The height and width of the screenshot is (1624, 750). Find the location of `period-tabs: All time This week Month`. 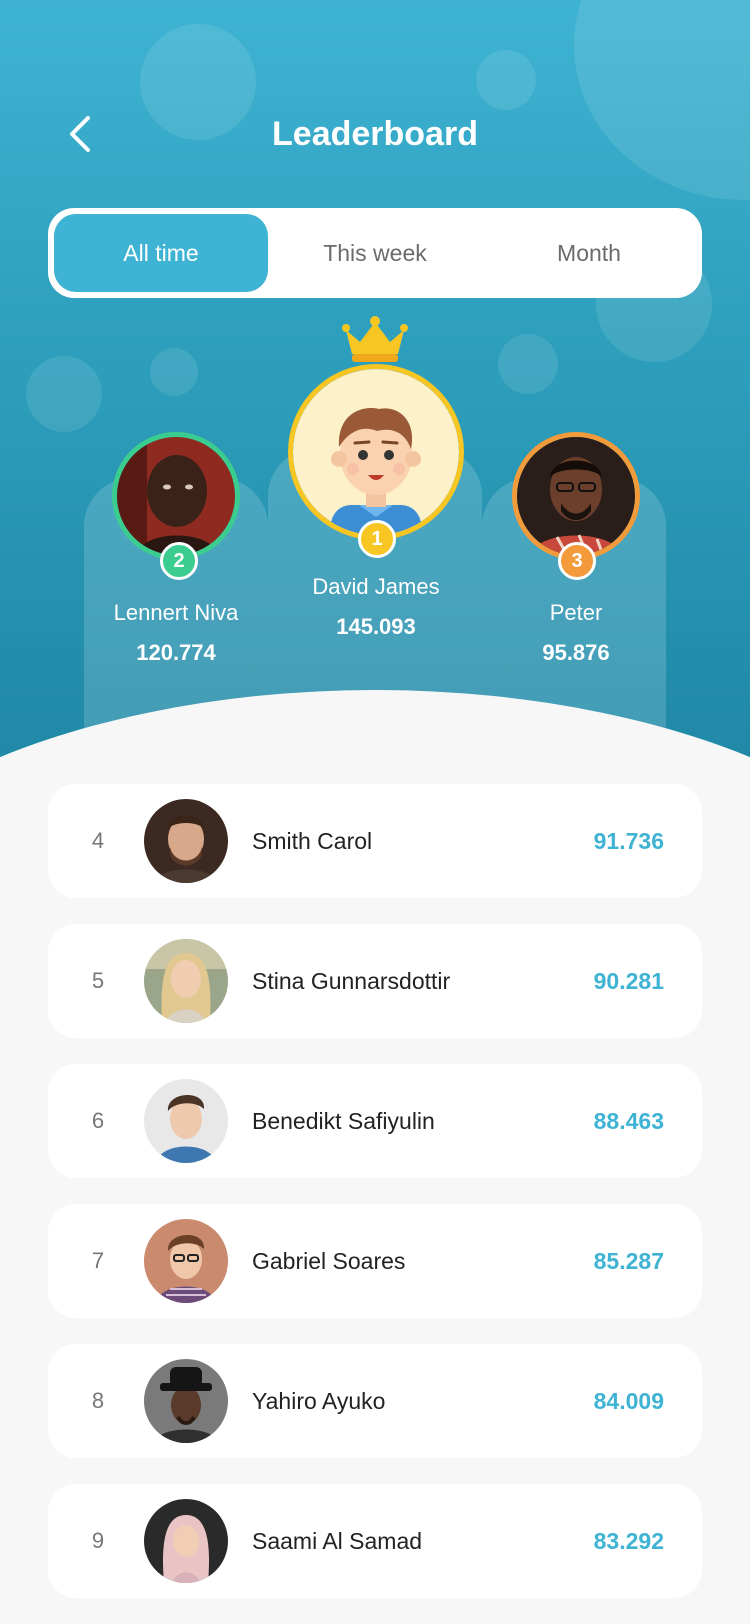

period-tabs: All time This week Month is located at coordinates (375, 253).